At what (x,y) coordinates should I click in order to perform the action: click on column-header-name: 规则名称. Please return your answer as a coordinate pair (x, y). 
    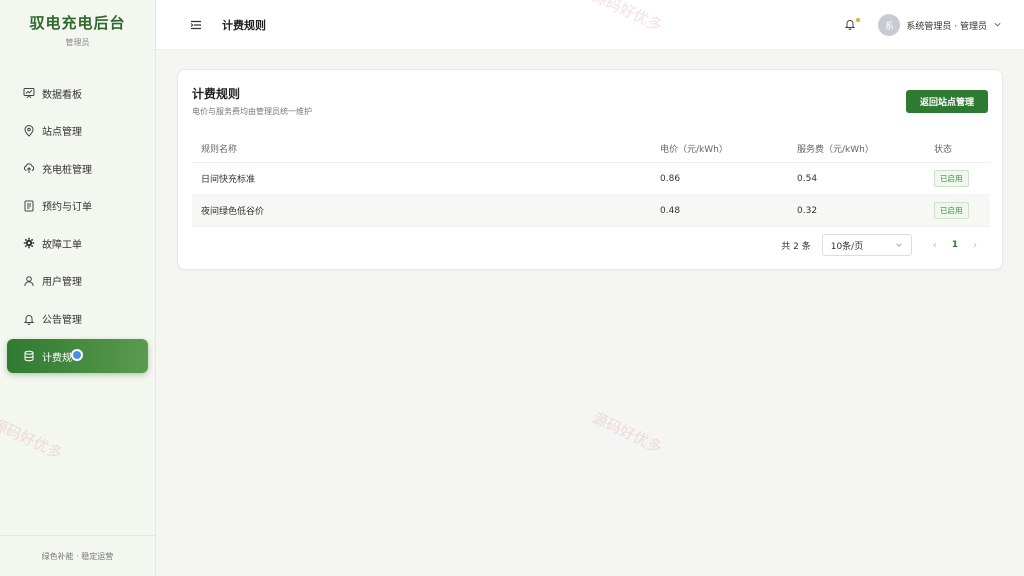
    Looking at the image, I should click on (421, 148).